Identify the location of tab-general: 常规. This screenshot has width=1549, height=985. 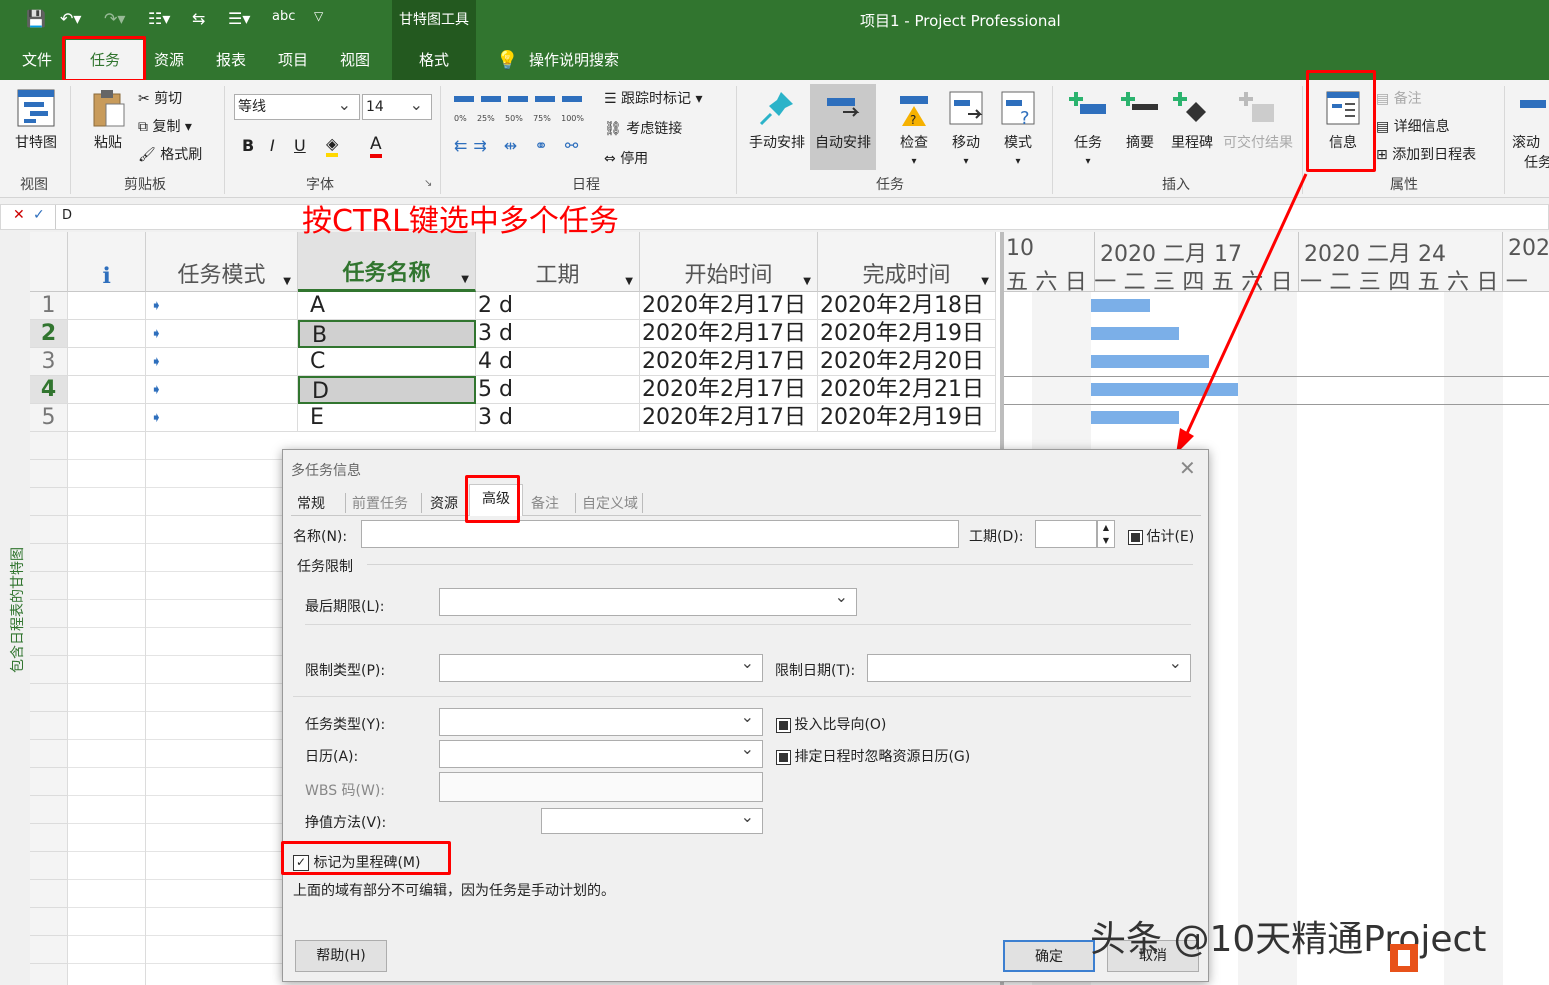
(311, 503).